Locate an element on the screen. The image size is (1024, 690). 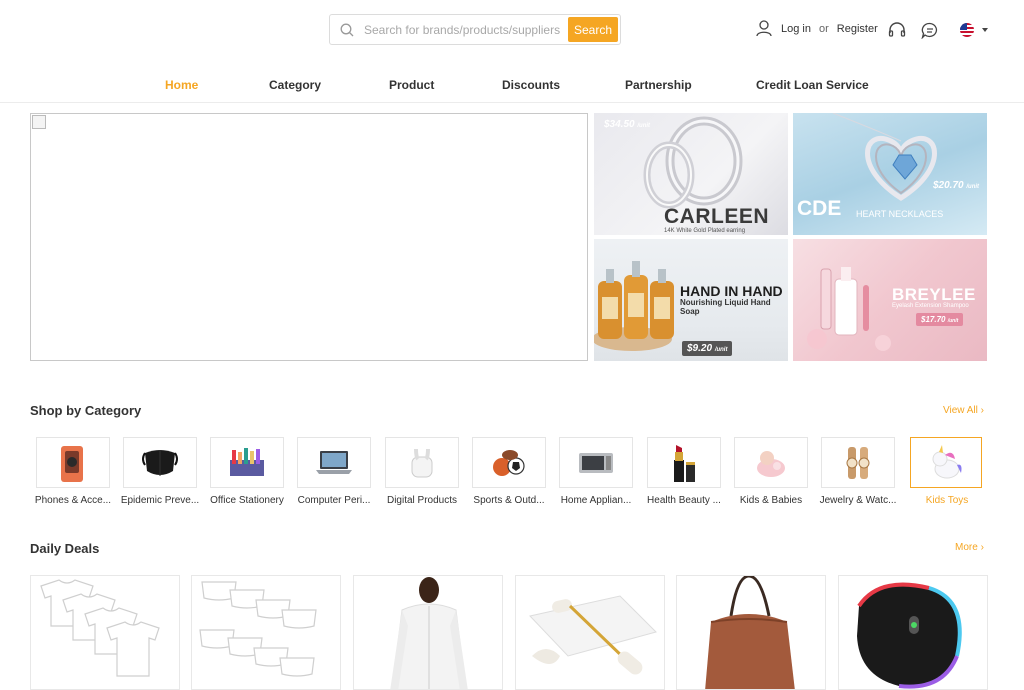
nav-category: Category is located at coordinates (295, 85).